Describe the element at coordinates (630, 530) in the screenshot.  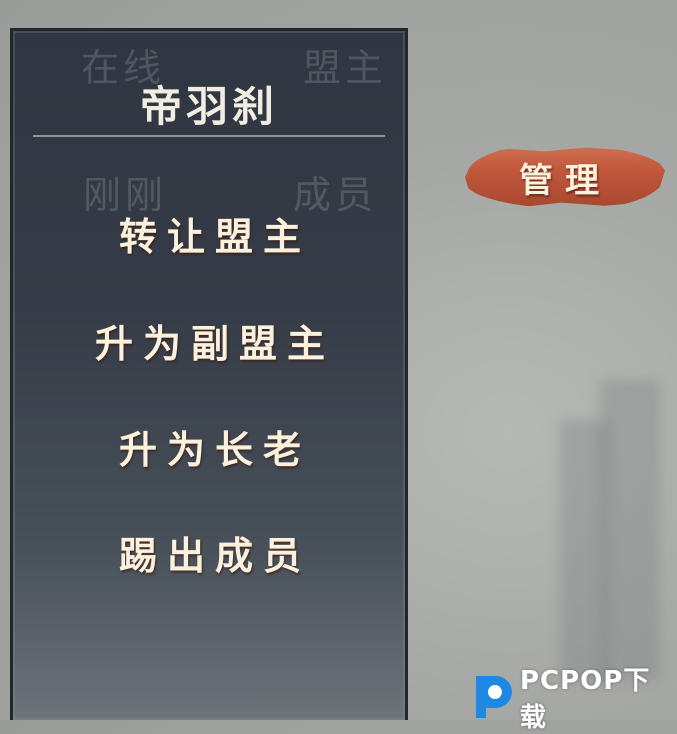
I see `background-silhouette` at that location.